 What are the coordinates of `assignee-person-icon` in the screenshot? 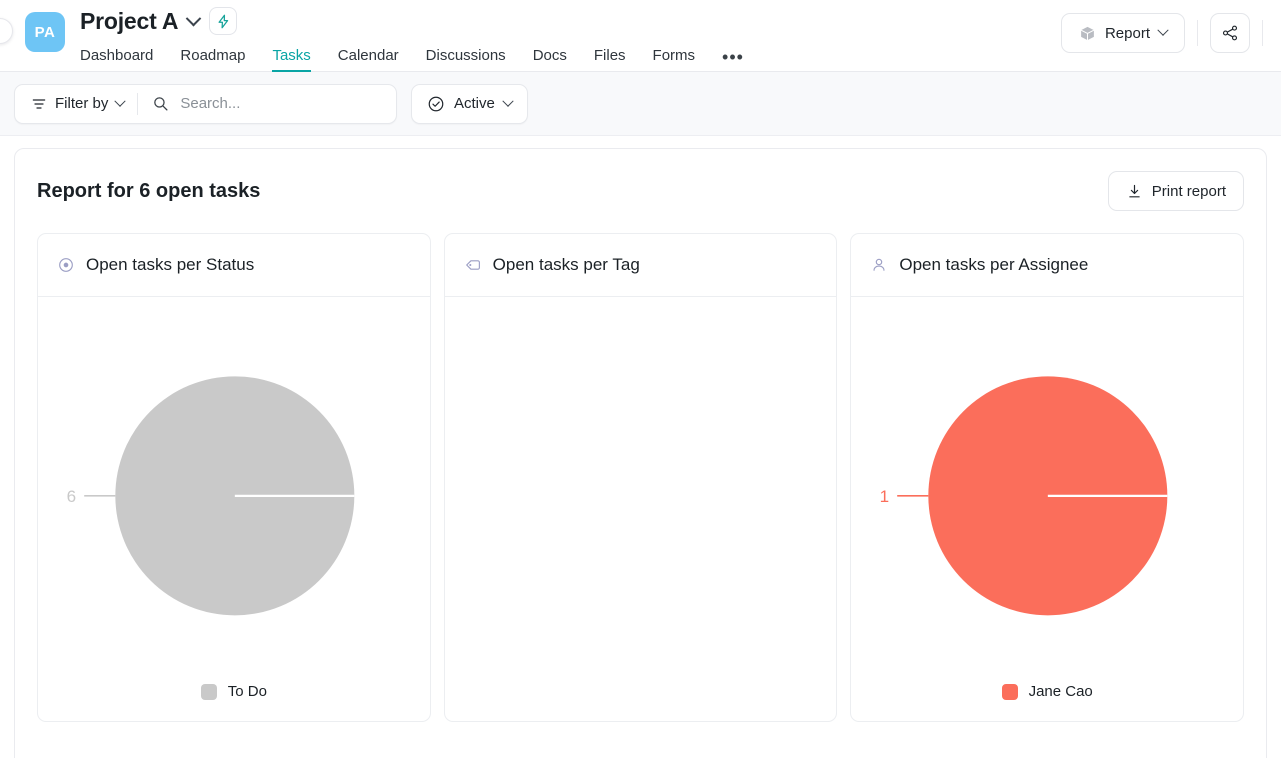 It's located at (879, 264).